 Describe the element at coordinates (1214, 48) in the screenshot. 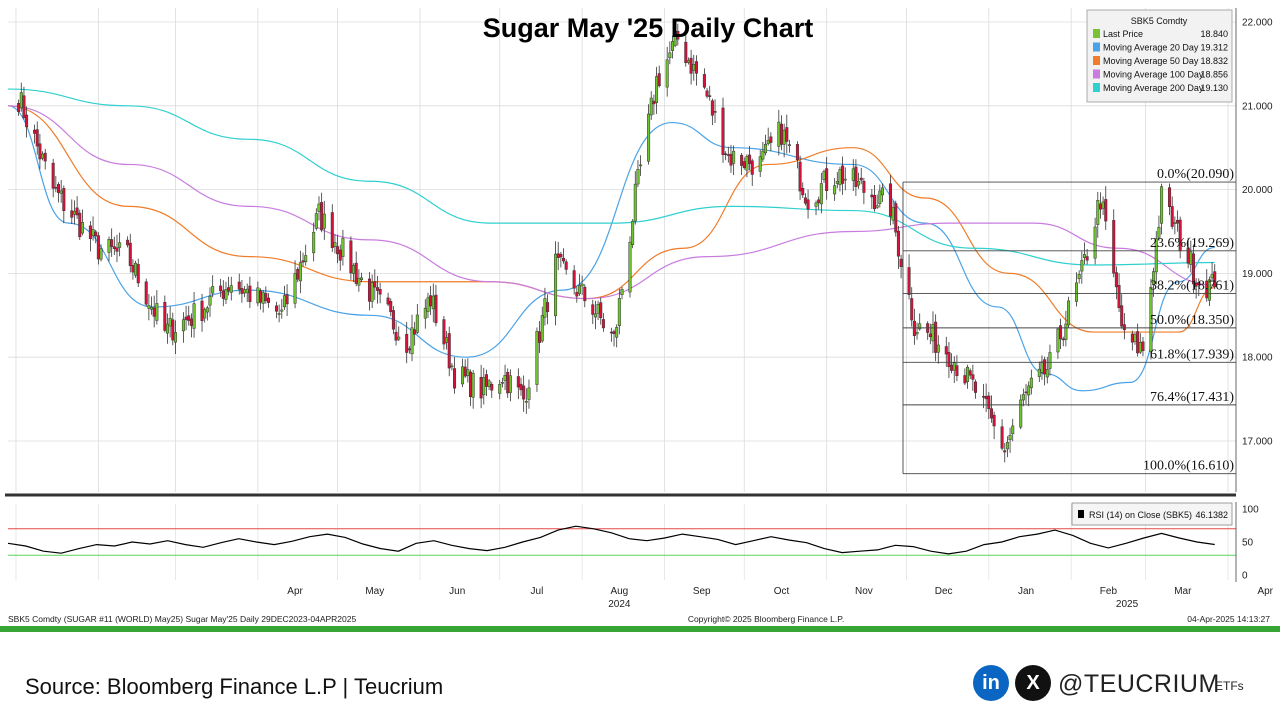

I see `legend-value: 19.312` at that location.